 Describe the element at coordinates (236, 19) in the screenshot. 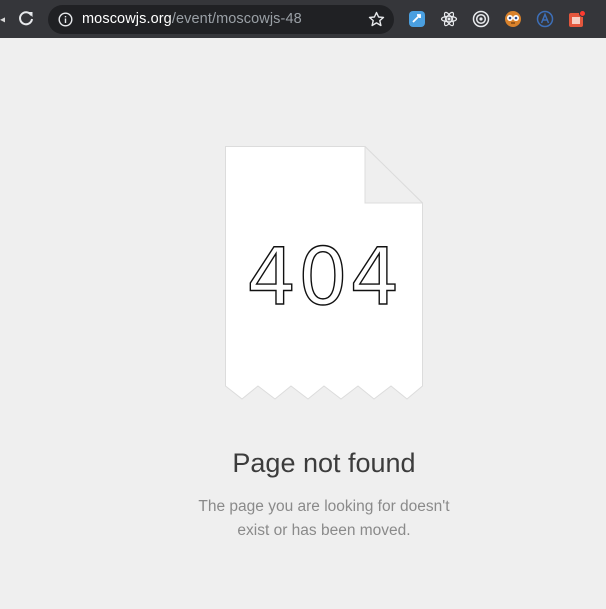

I see `url-path: /event/moscowjs-48` at that location.